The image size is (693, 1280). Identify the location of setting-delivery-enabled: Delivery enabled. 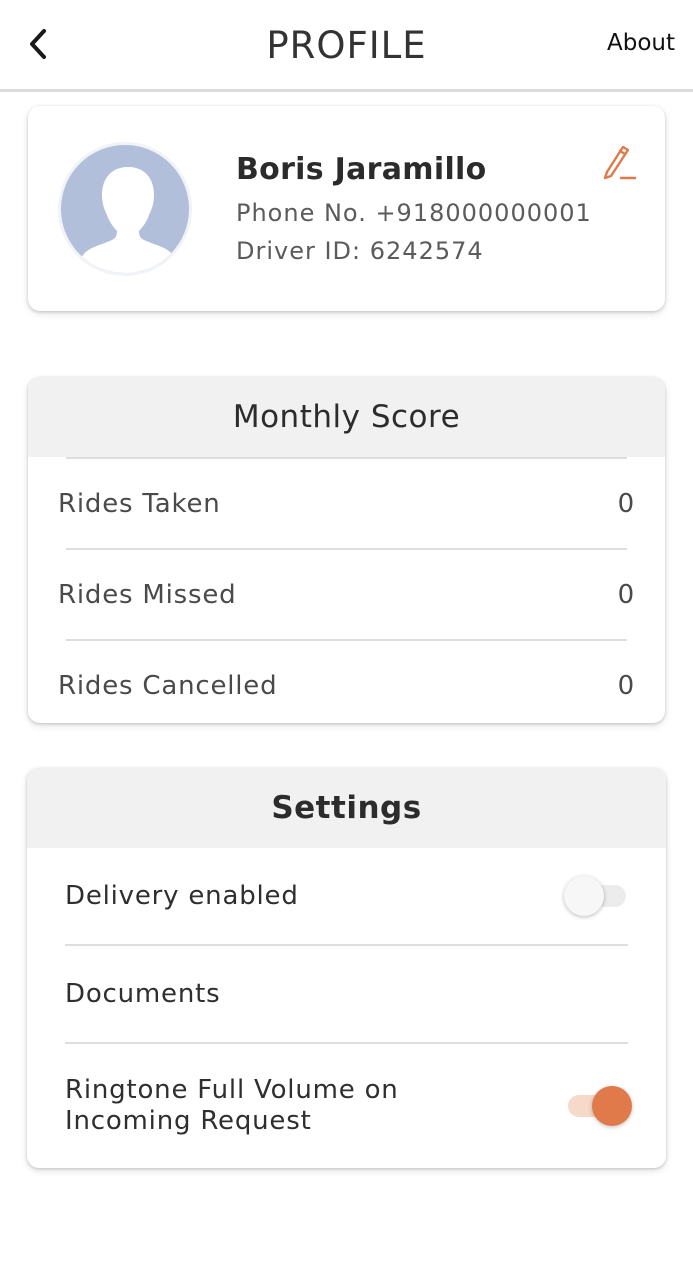
(346, 896).